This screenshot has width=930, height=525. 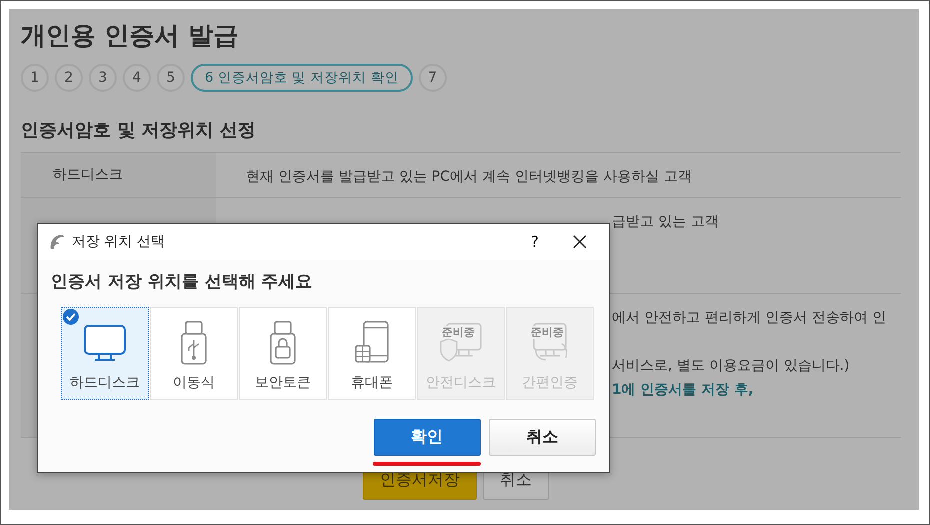 I want to click on description-text: 급받고 있는 고객, so click(x=666, y=222).